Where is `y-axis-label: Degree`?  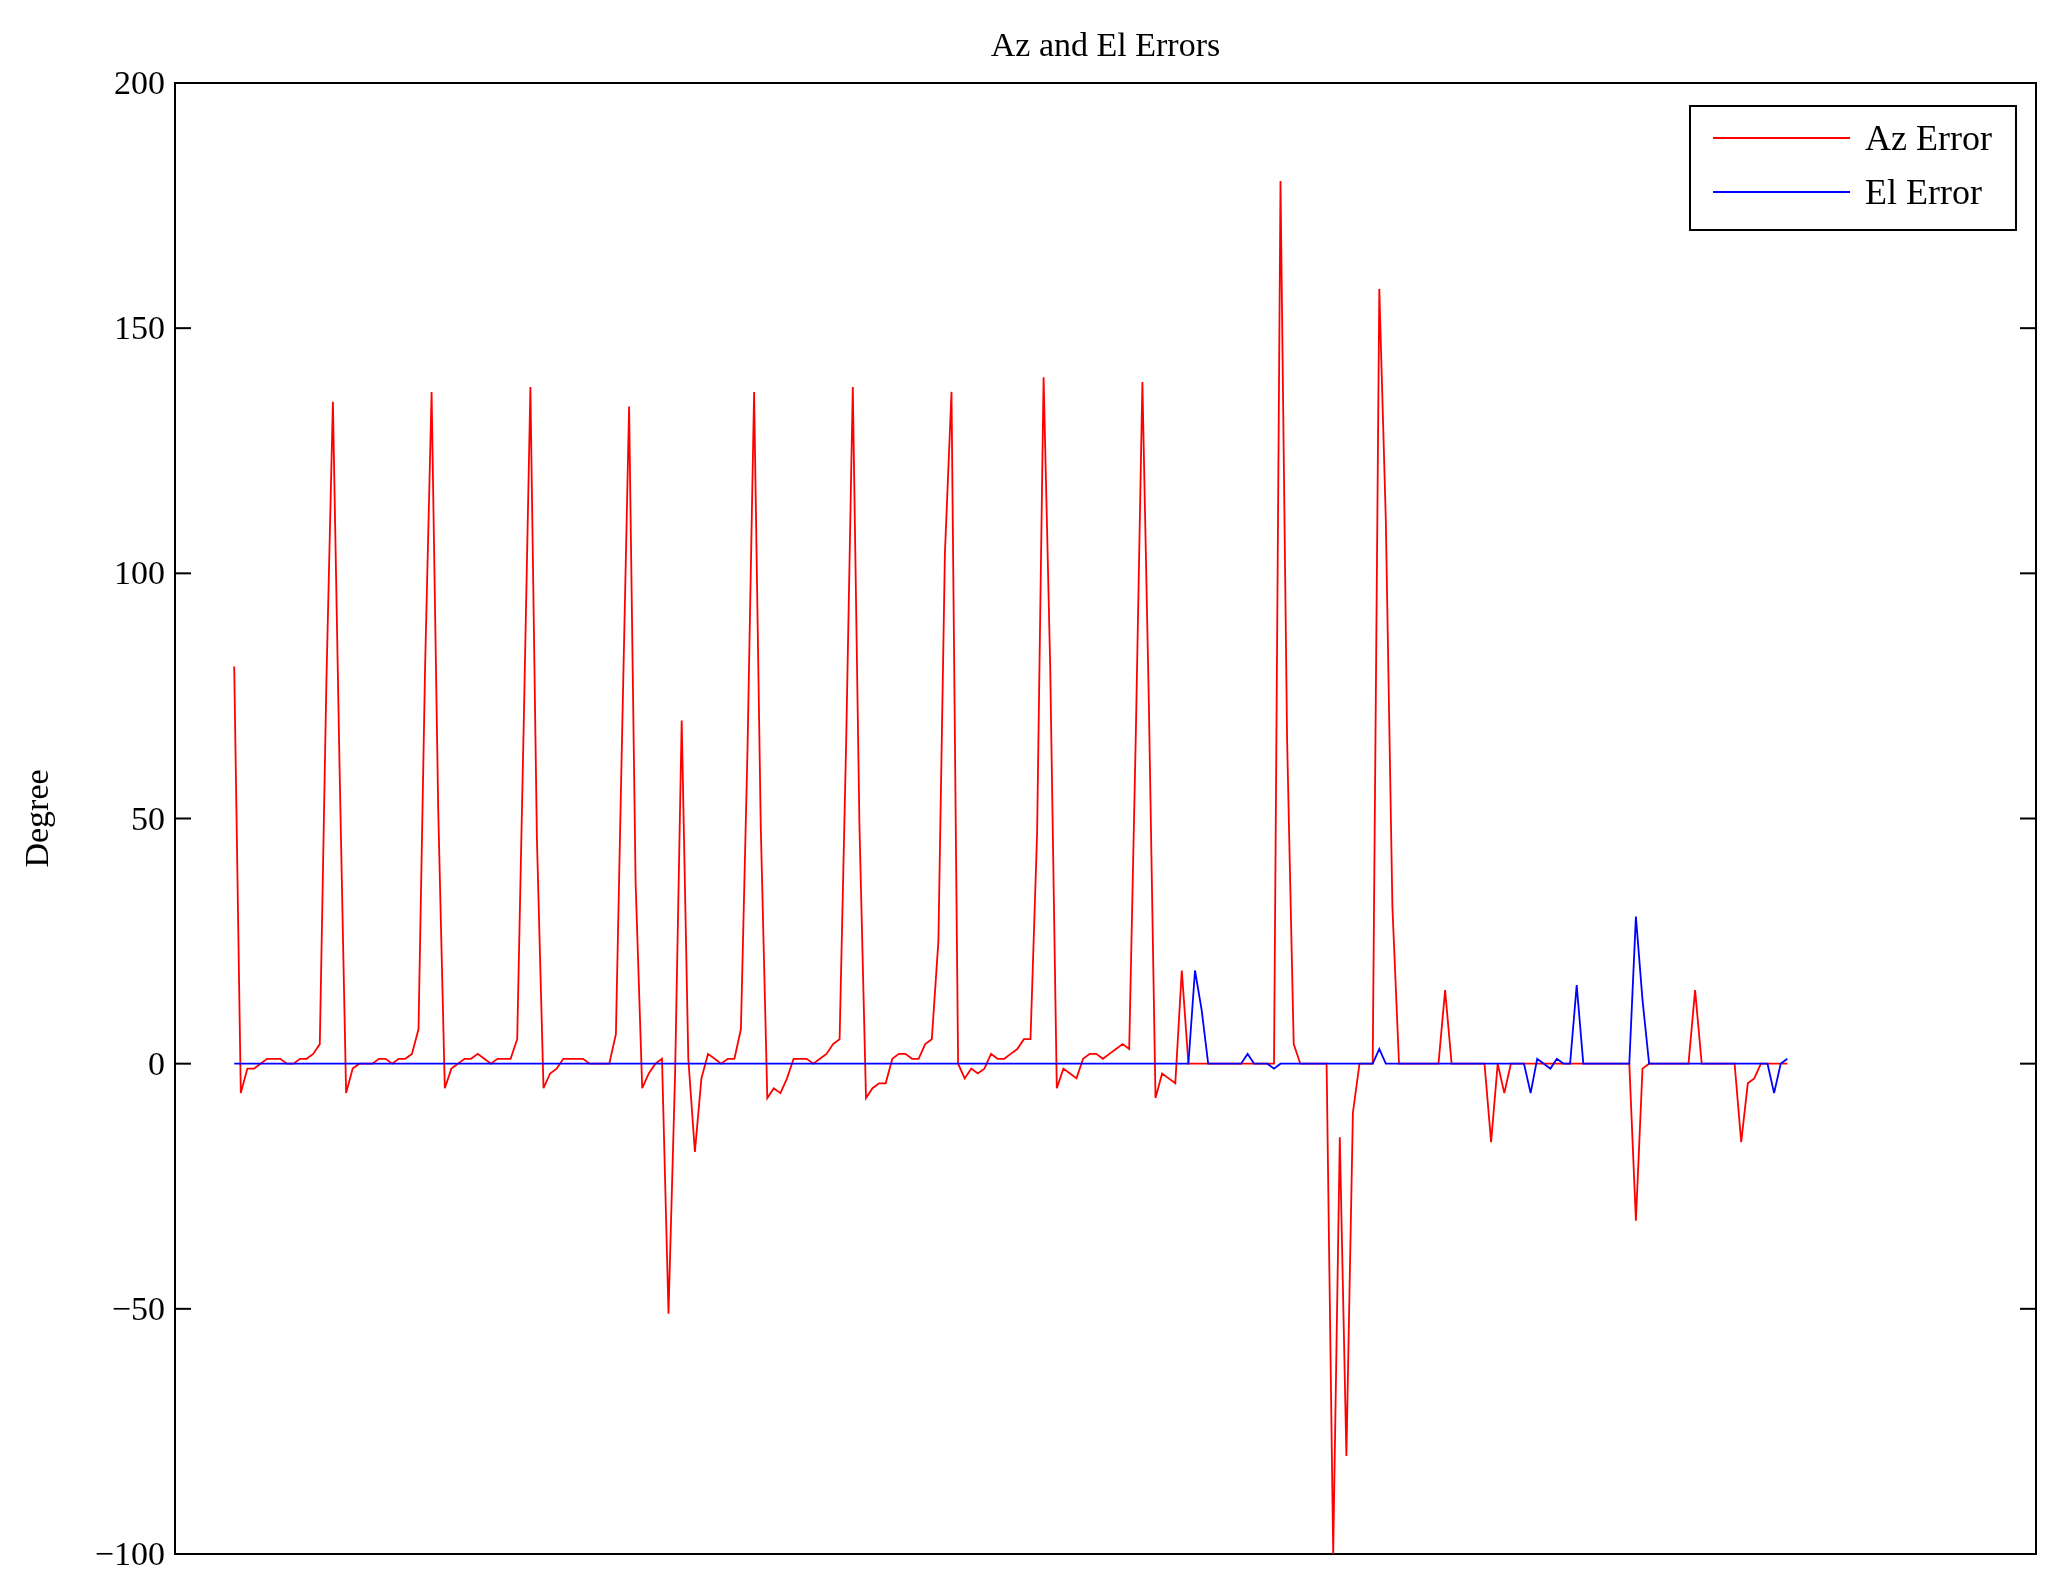
y-axis-label: Degree is located at coordinates (36, 818).